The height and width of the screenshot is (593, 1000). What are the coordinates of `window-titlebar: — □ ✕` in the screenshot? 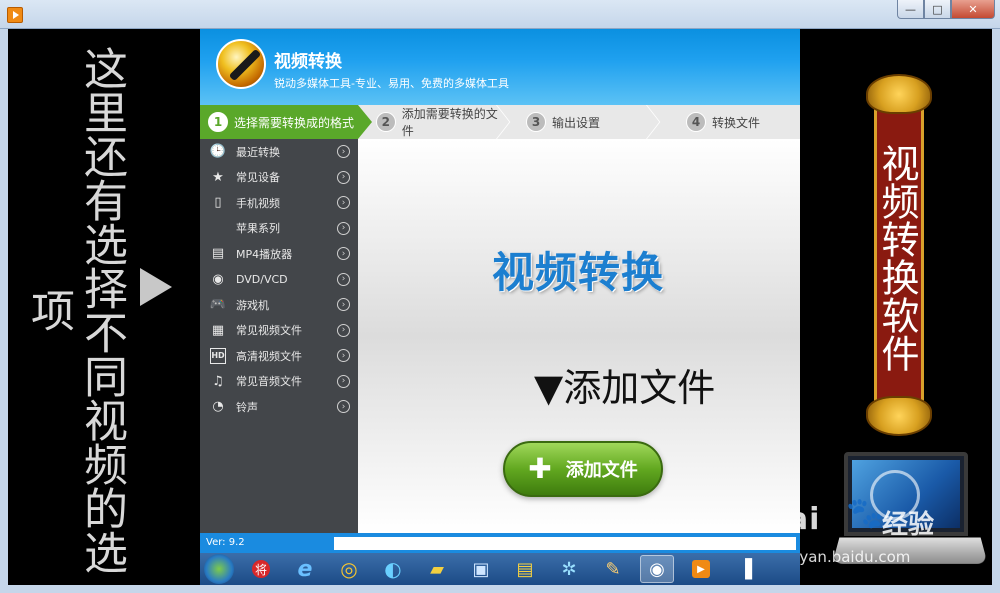 It's located at (500, 14).